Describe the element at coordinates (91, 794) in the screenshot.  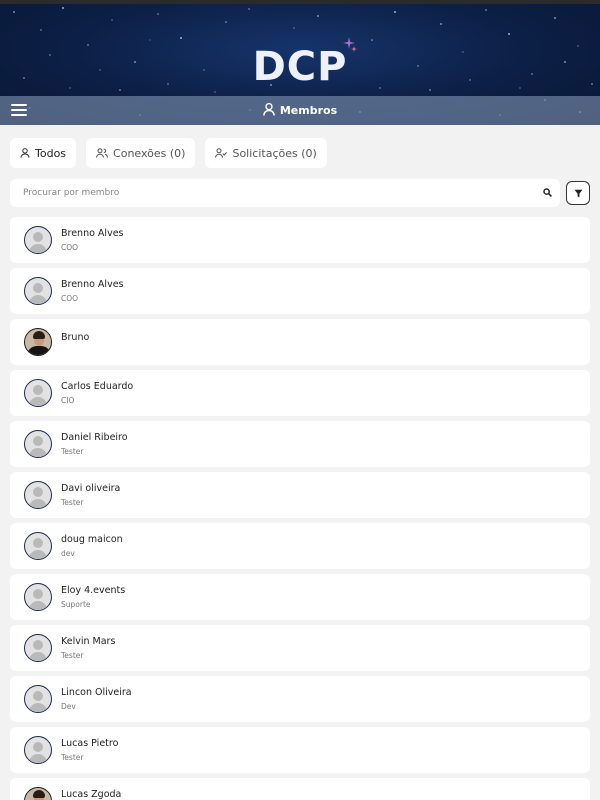
I see `member-name: Lucas Zgoda` at that location.